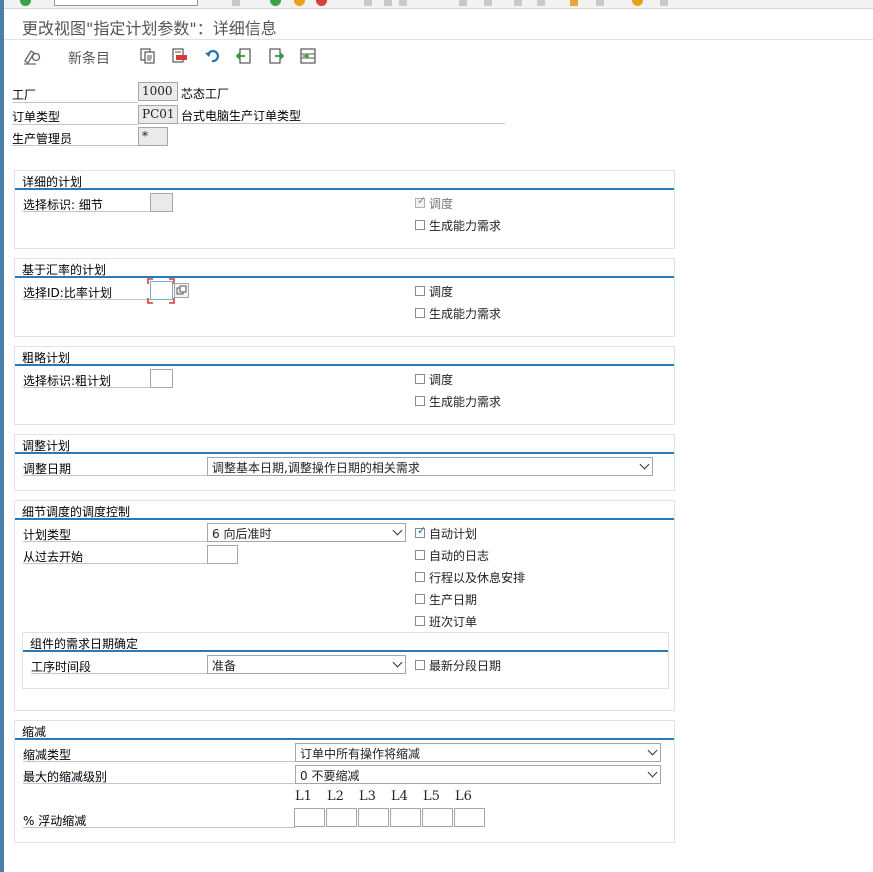 The width and height of the screenshot is (873, 872). I want to click on rate-planning-group: 基于汇率的计划 选择ID:比率计划 调度 生成能力需求, so click(344, 297).